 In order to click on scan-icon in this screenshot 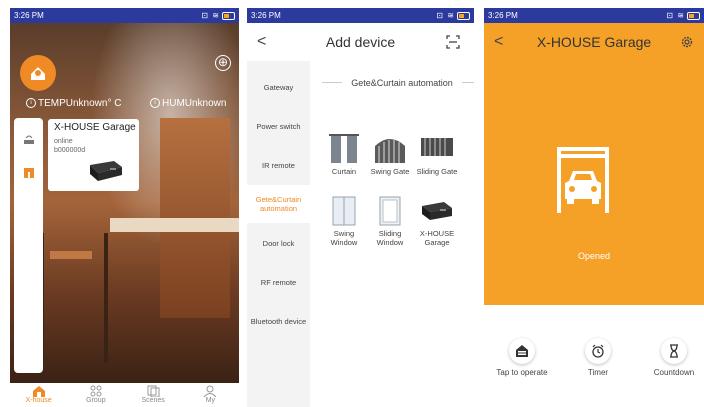, I will do `click(453, 42)`.